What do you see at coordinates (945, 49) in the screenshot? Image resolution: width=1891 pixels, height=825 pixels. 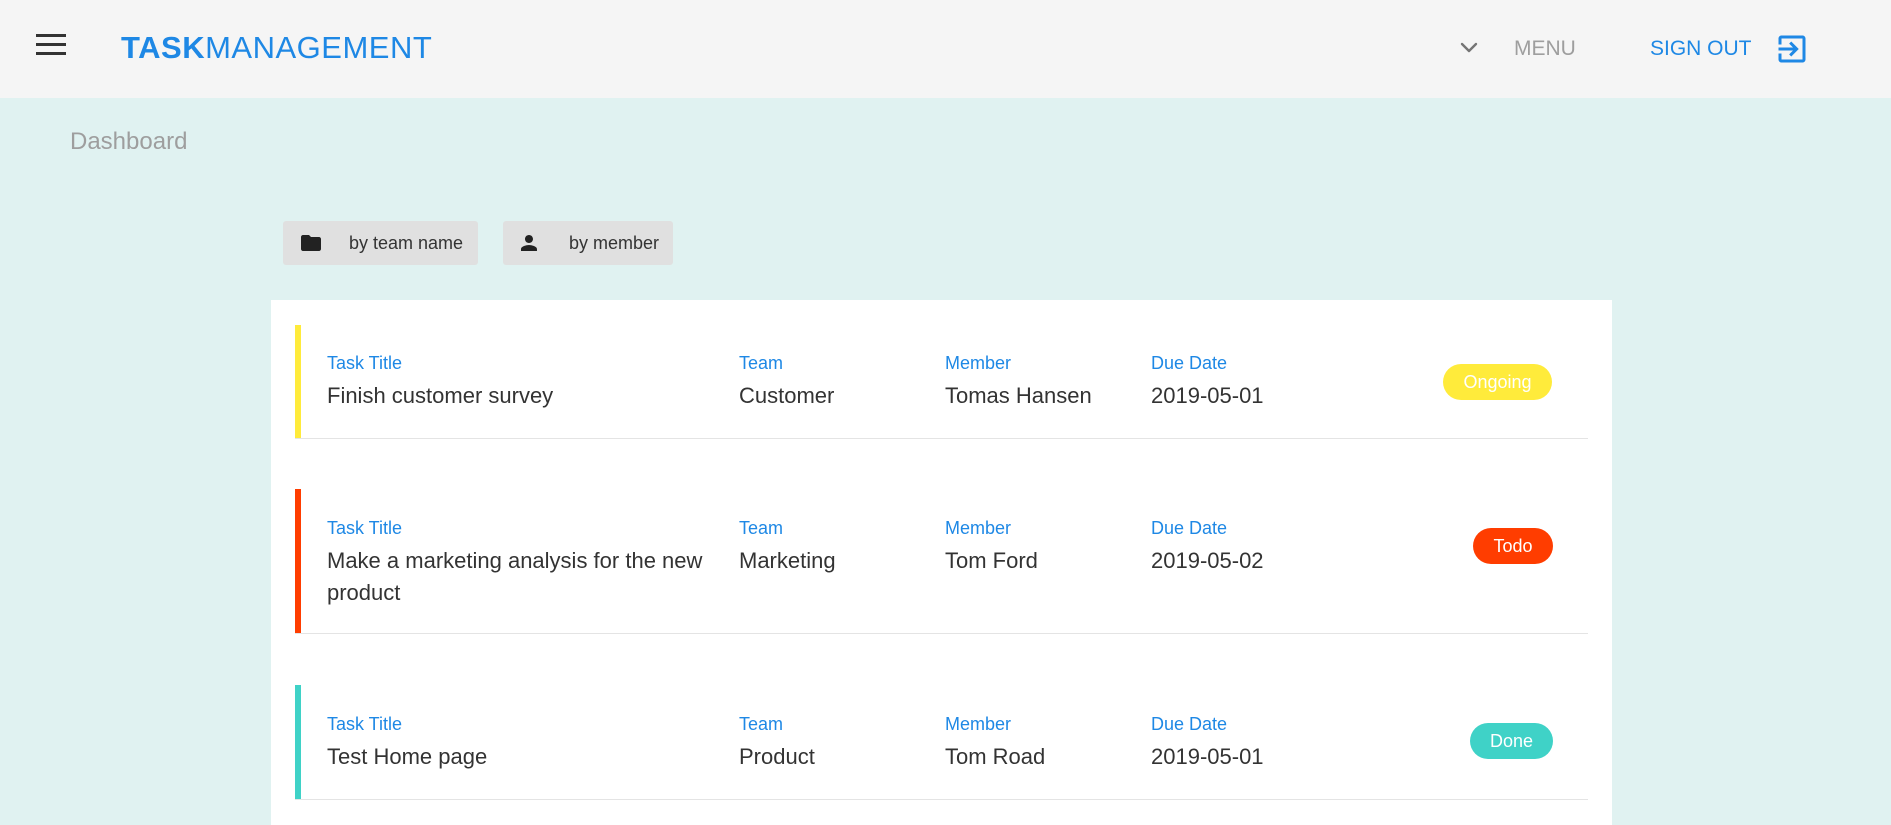 I see `app-bar: TASKMANAGEMENT MENU SIGN OUT` at bounding box center [945, 49].